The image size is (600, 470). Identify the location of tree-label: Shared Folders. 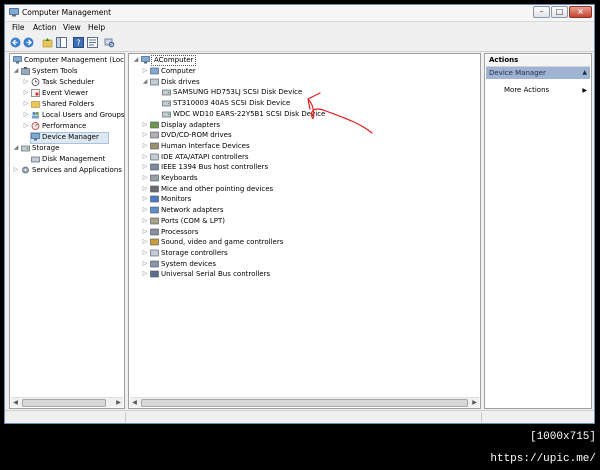
(68, 104).